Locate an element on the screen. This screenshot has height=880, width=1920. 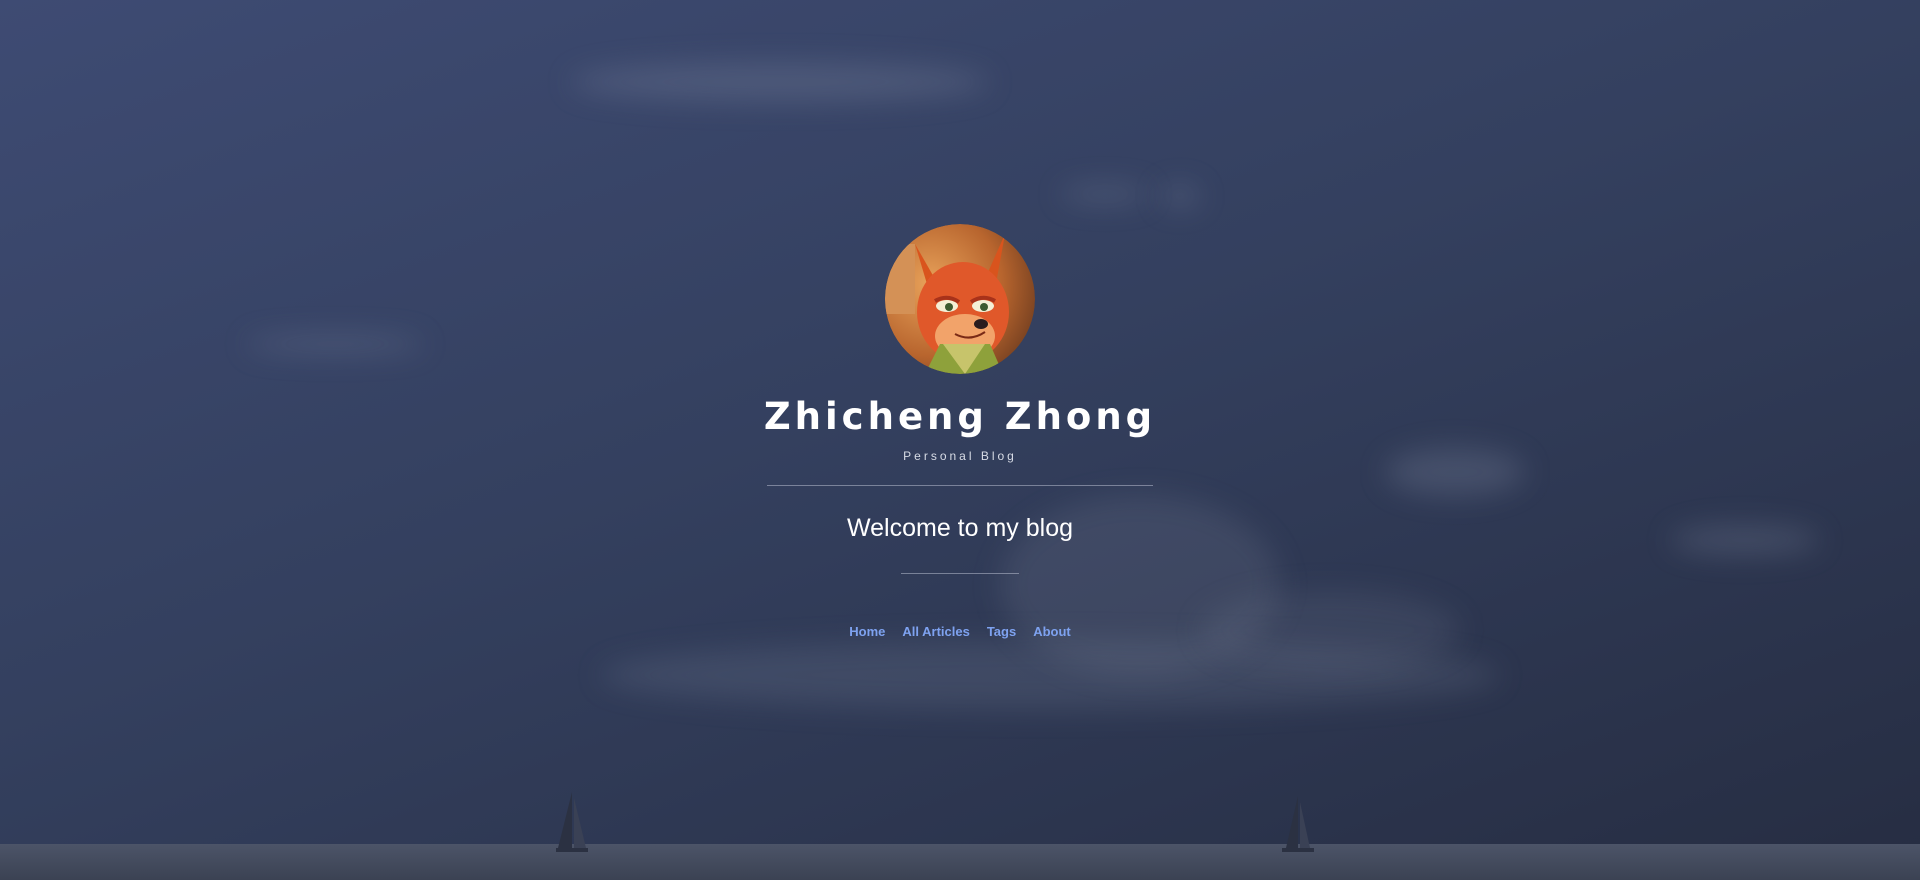
nav-link-home: Home is located at coordinates (867, 631).